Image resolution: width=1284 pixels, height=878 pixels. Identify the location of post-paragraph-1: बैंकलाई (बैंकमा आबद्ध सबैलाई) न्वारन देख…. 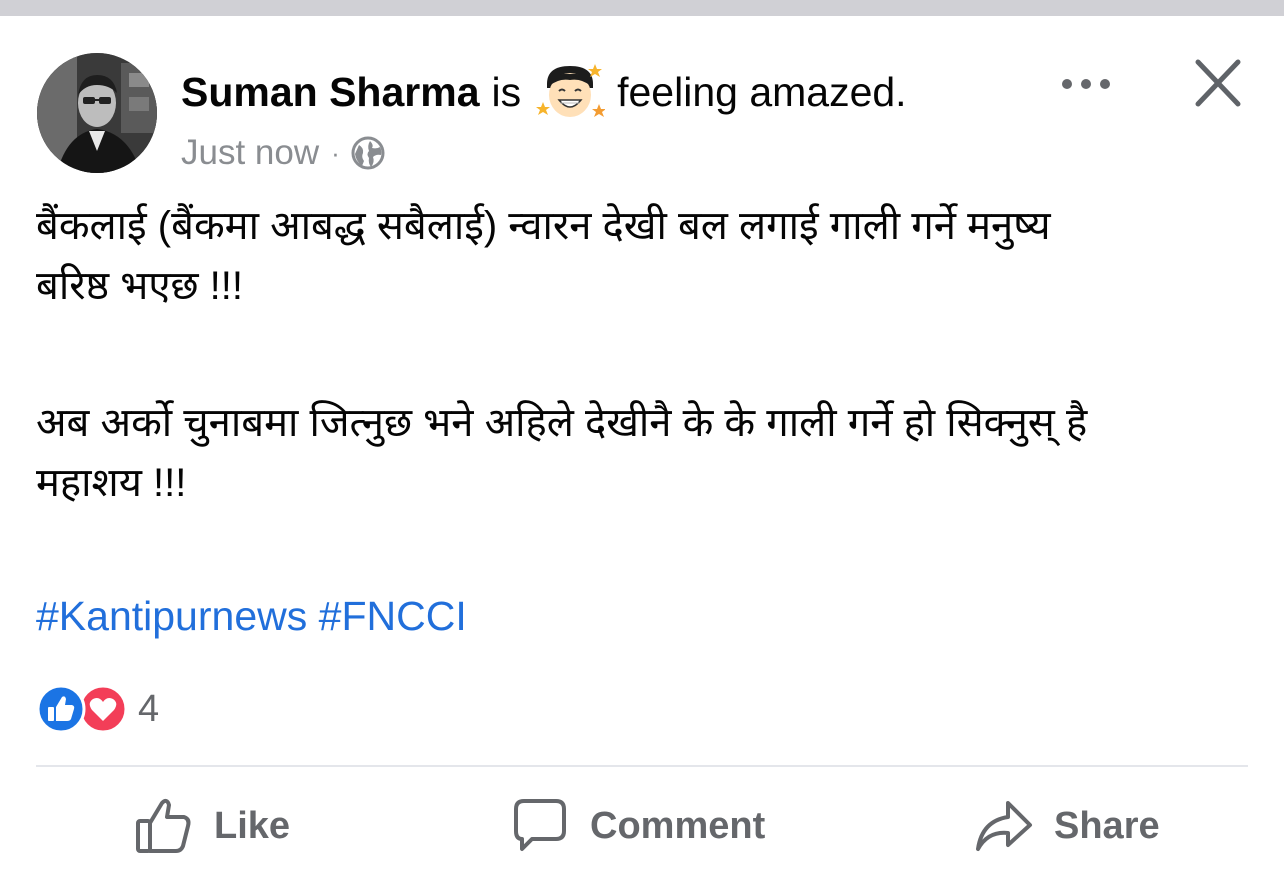
(643, 256).